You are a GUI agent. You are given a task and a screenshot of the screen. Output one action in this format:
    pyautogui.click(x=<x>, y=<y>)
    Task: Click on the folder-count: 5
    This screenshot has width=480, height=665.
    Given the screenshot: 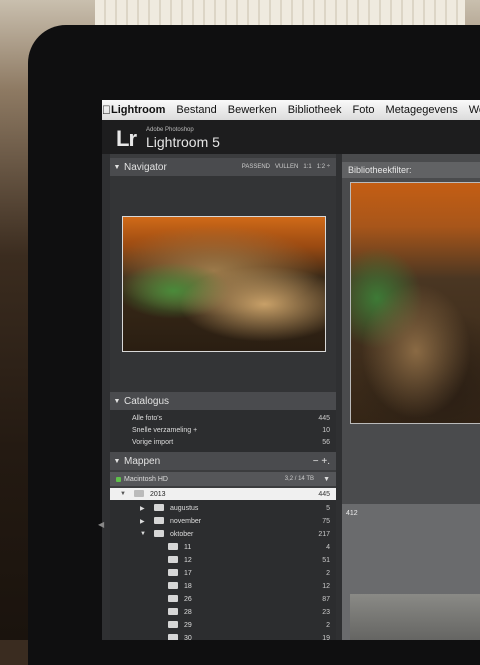 What is the action you would take?
    pyautogui.click(x=328, y=508)
    